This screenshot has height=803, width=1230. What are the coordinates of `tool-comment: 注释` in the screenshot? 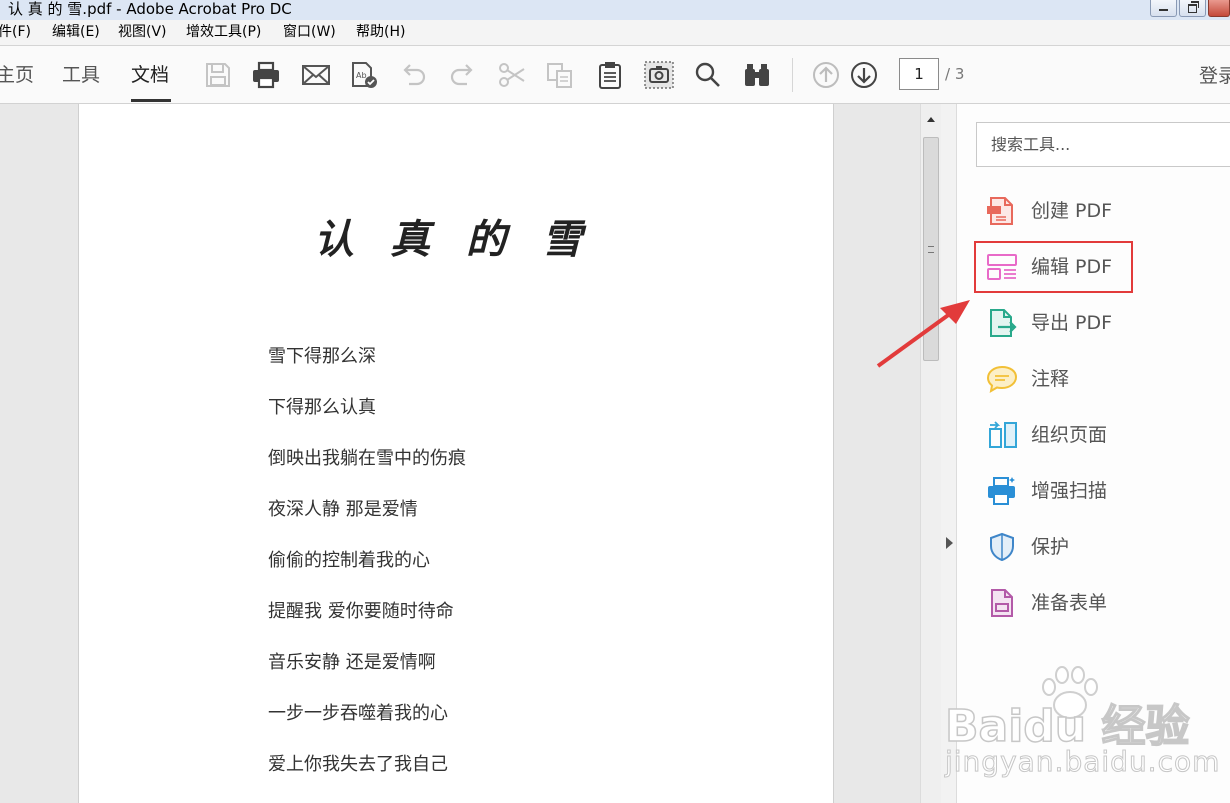 It's located at (1105, 379).